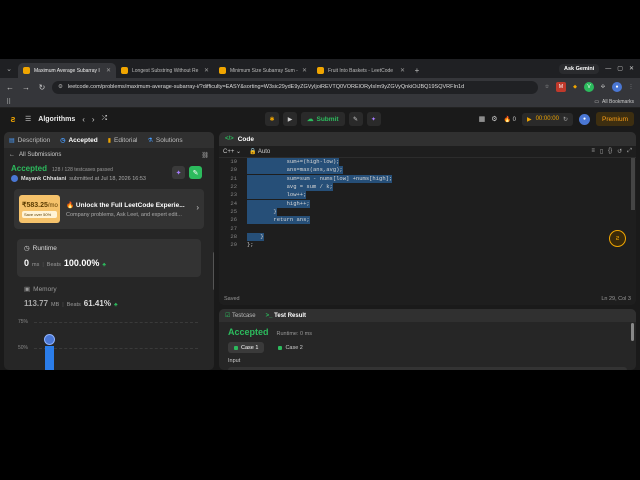  What do you see at coordinates (509, 119) in the screenshot?
I see `streak-counter: 🔥 0` at bounding box center [509, 119].